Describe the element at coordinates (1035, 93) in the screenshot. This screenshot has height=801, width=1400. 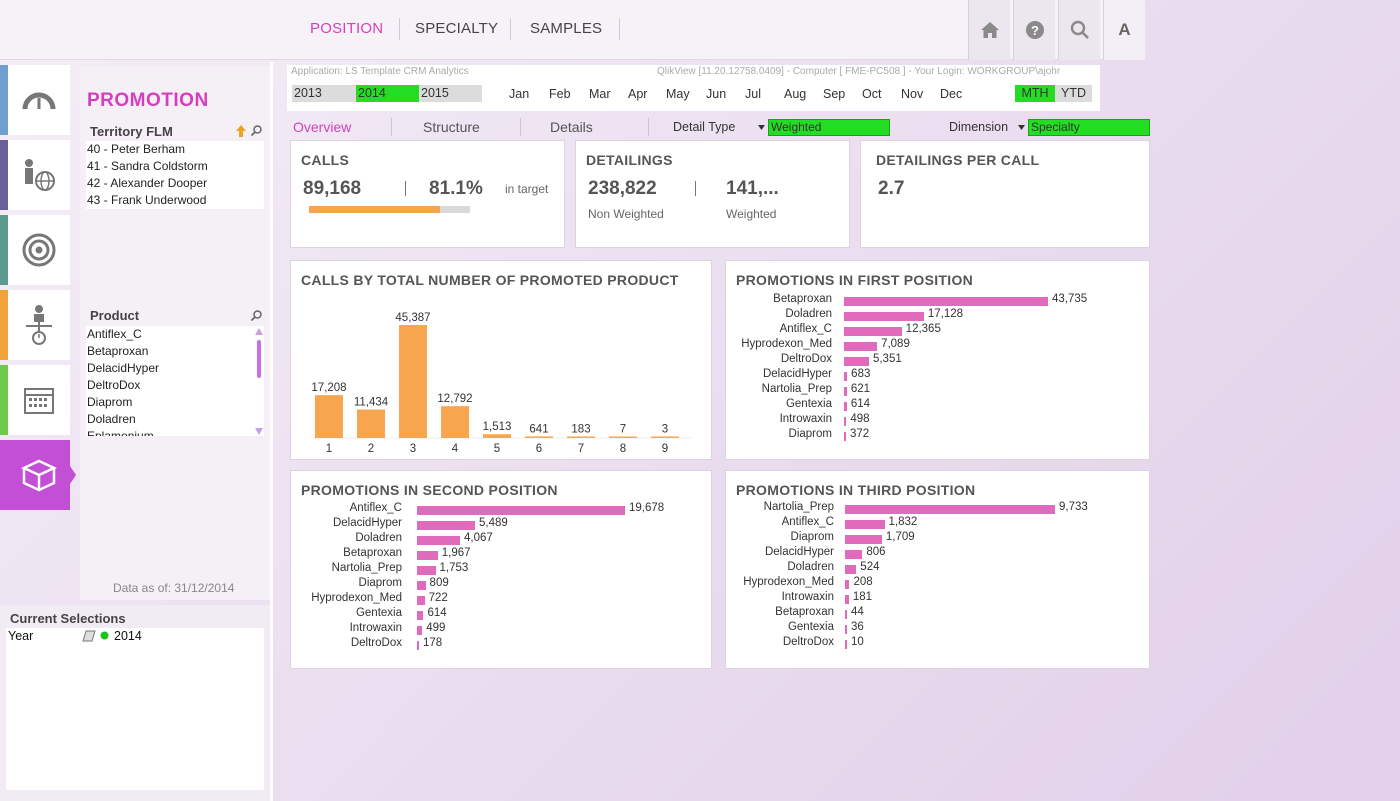
I see `mth-toggle: MTH` at that location.